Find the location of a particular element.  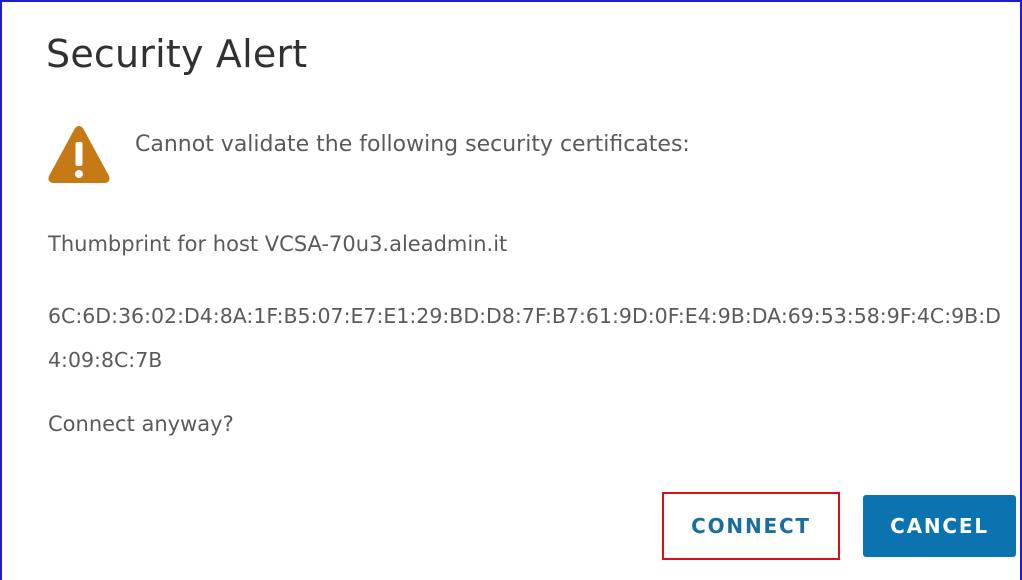

connect-question: Connect anyway? is located at coordinates (141, 424).